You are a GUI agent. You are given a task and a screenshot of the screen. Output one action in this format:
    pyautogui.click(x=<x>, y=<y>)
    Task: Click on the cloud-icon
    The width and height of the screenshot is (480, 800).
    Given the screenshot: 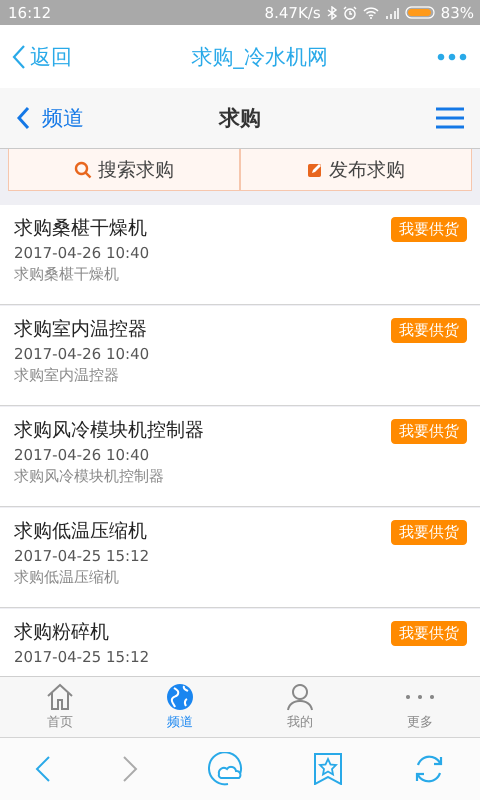 What is the action you would take?
    pyautogui.click(x=226, y=769)
    